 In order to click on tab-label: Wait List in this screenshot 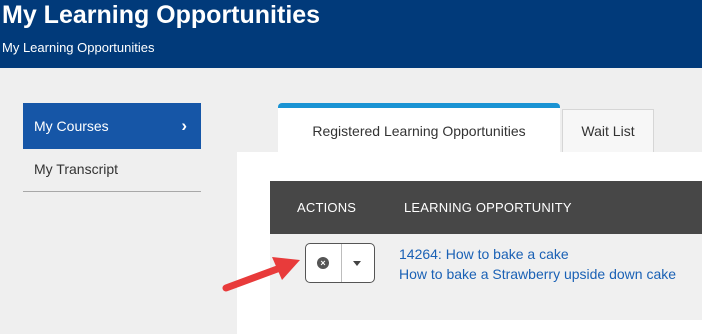, I will do `click(608, 131)`.